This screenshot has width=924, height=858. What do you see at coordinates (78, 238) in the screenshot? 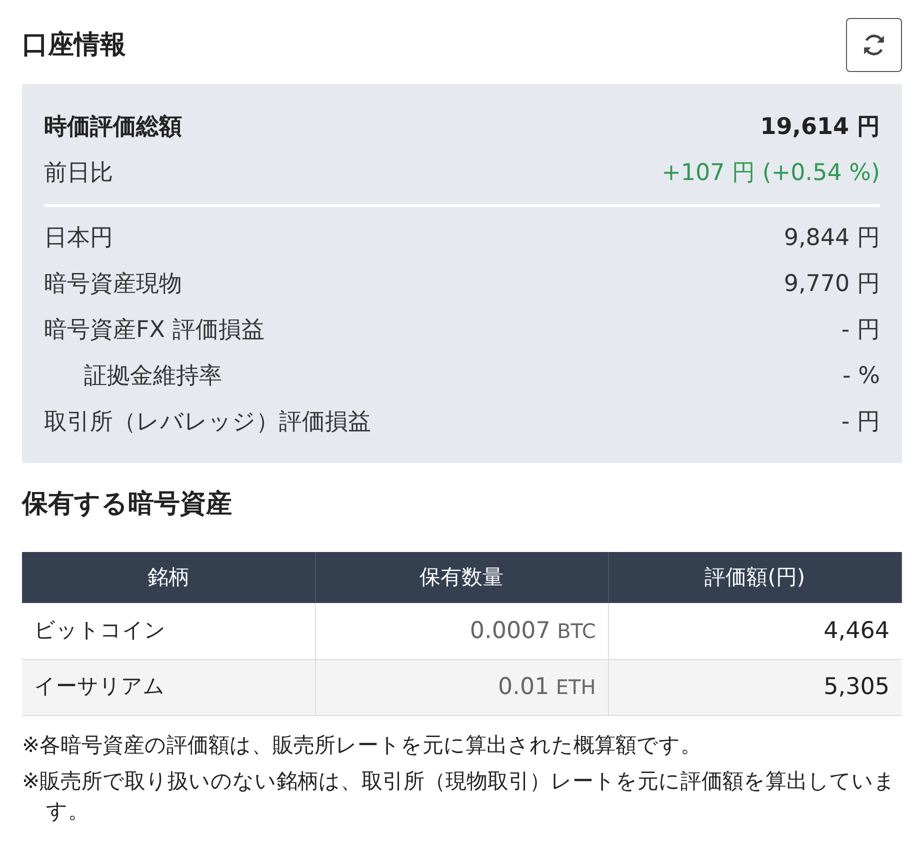
I see `summary-label: 日本円` at bounding box center [78, 238].